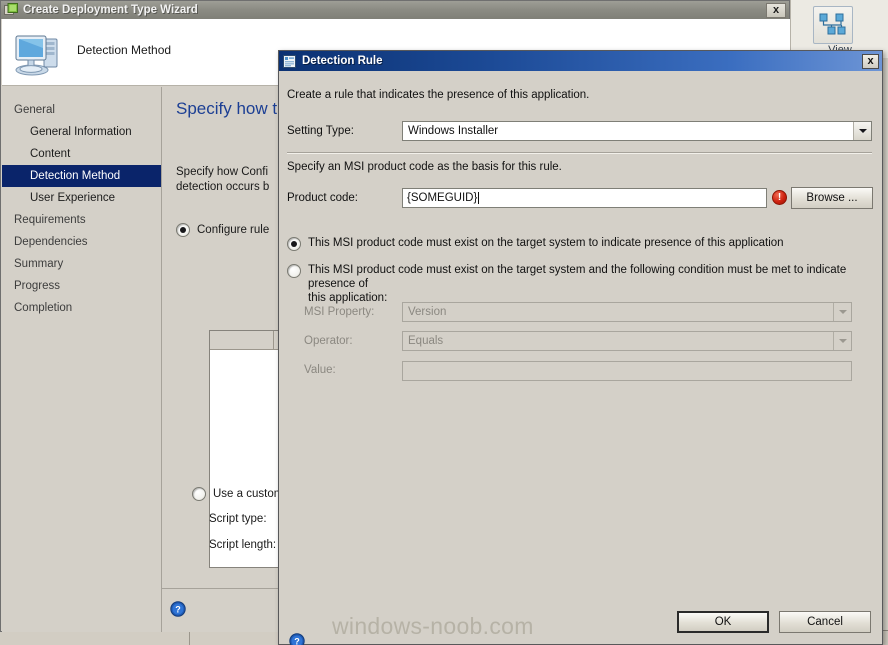  What do you see at coordinates (870, 61) in the screenshot?
I see `detection-rule-close-button: x` at bounding box center [870, 61].